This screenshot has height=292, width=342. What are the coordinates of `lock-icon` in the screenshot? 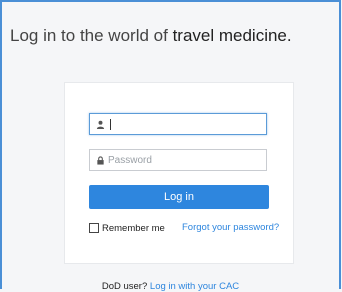 It's located at (100, 160).